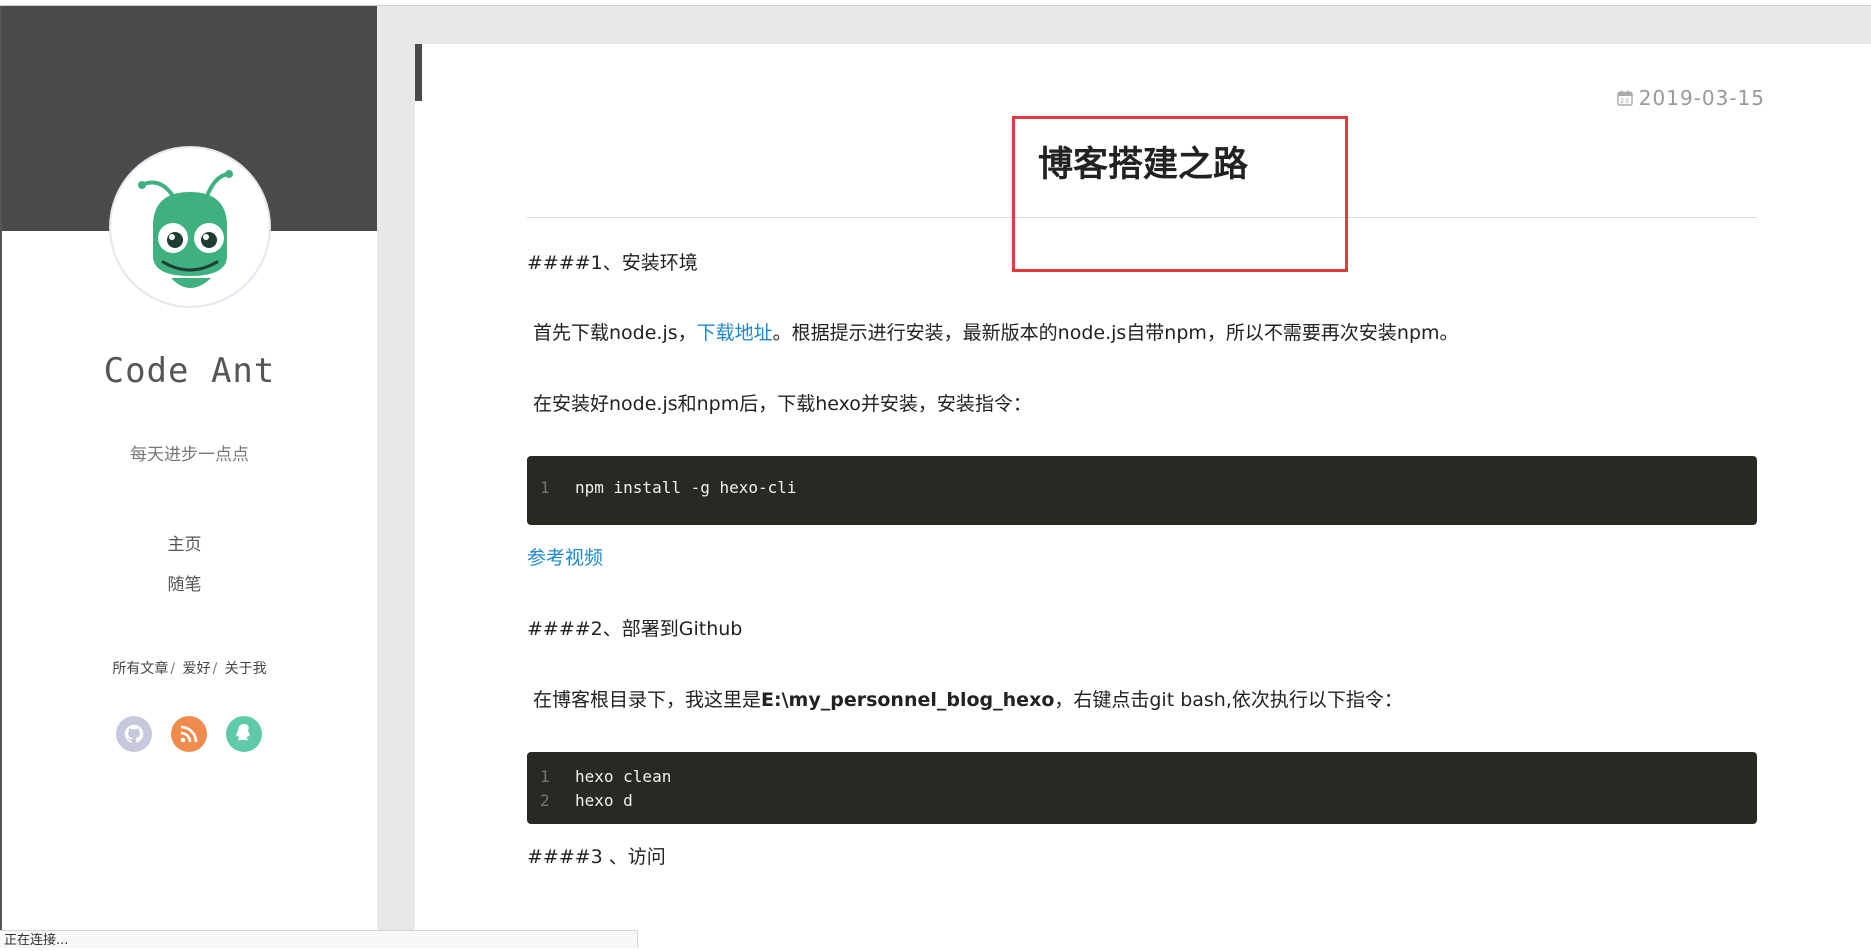  What do you see at coordinates (1228, 700) in the screenshot?
I see `paragraph-text: ，右键点击git bash,依次执行以下指令：` at bounding box center [1228, 700].